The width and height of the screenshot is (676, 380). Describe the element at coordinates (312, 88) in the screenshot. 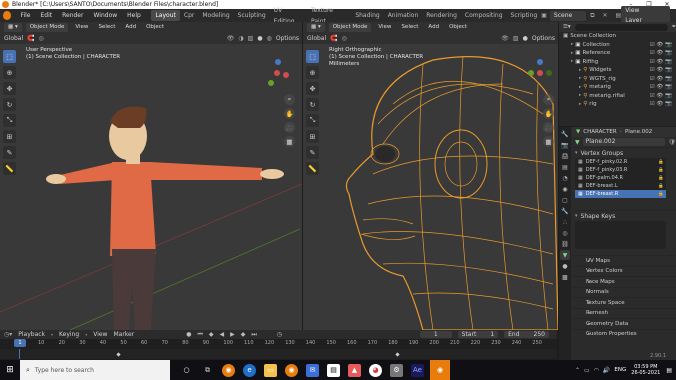

I see `right-move-tool-icon: ✥` at that location.